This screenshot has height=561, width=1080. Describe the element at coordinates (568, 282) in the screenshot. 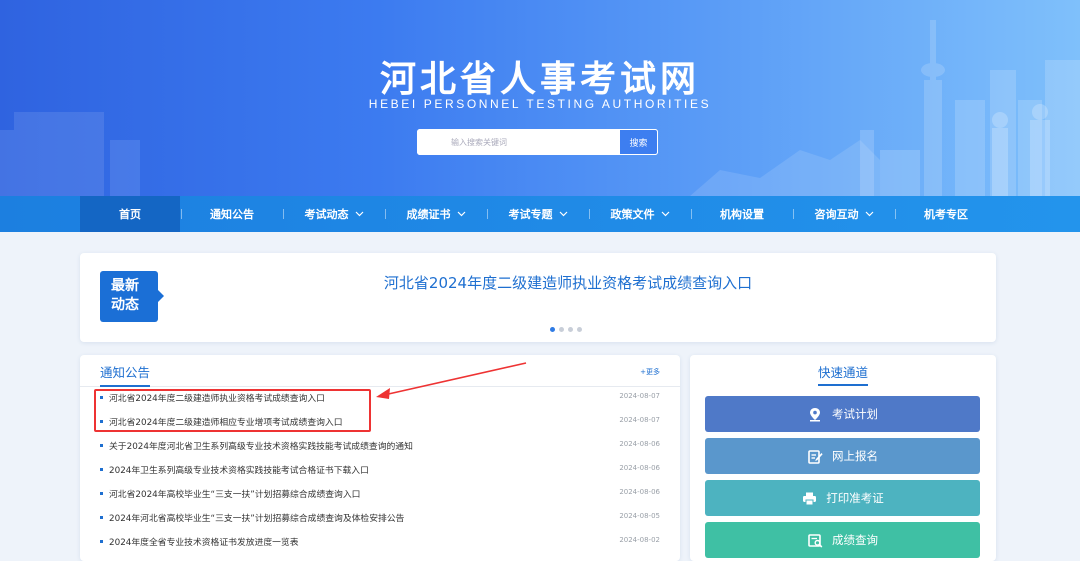

I see `news-headline-link: 河北省2024年度二级建造师执业资格考试成绩查询入口` at that location.